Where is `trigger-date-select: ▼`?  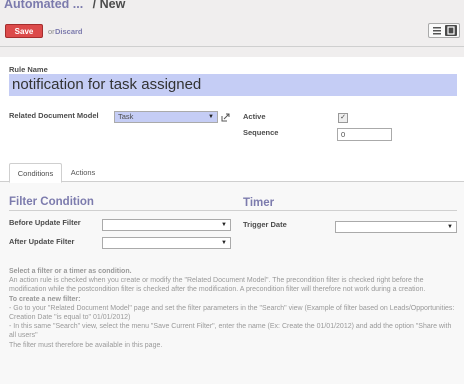 trigger-date-select: ▼ is located at coordinates (396, 227).